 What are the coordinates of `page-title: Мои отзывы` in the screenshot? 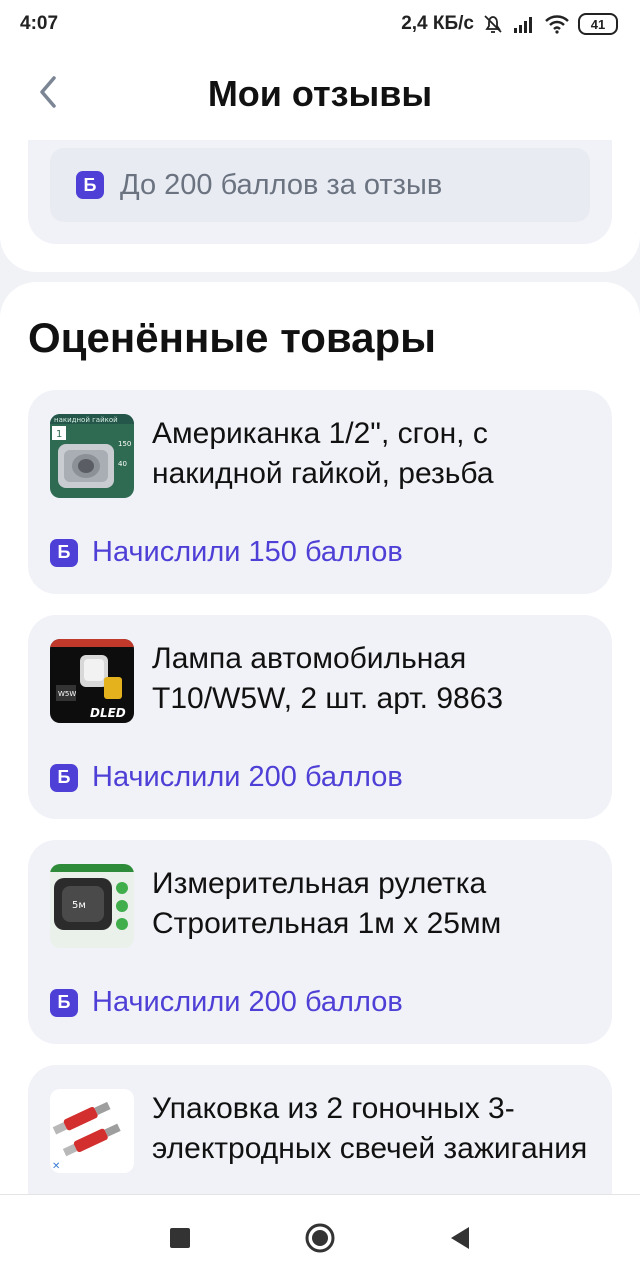 It's located at (320, 93).